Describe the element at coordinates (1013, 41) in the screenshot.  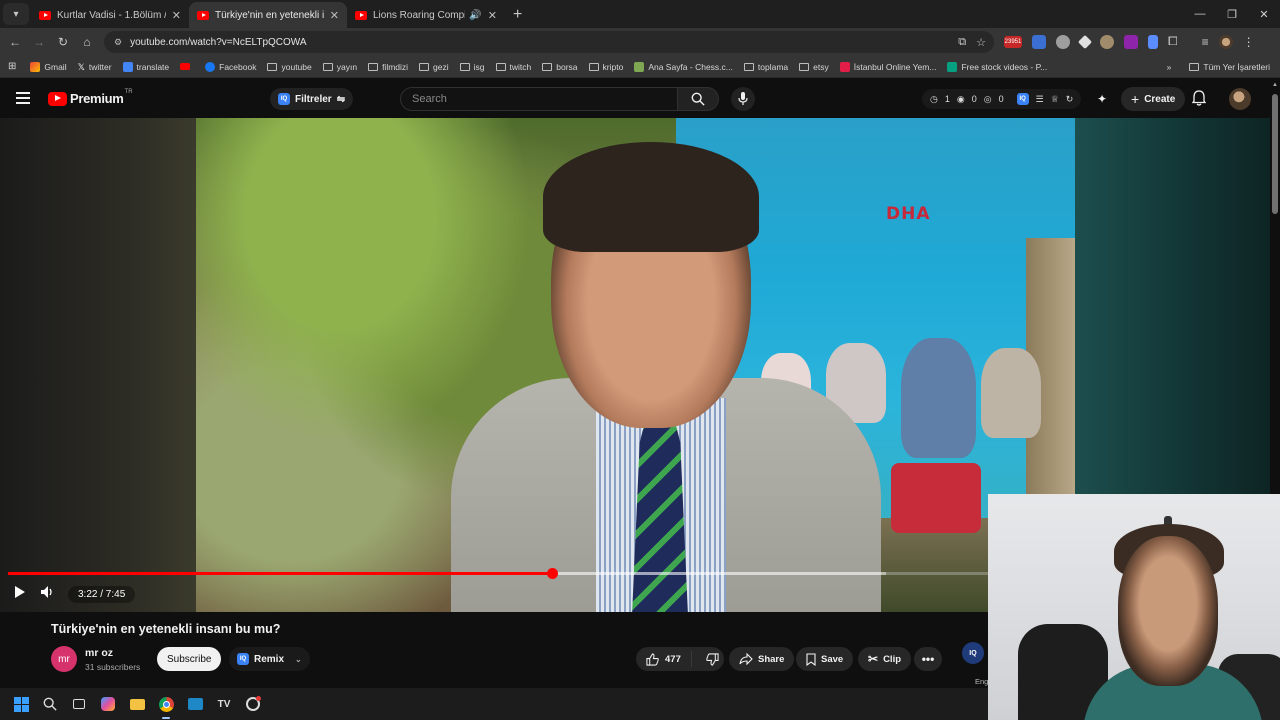
I see `extension-badge-icon: 23951` at that location.